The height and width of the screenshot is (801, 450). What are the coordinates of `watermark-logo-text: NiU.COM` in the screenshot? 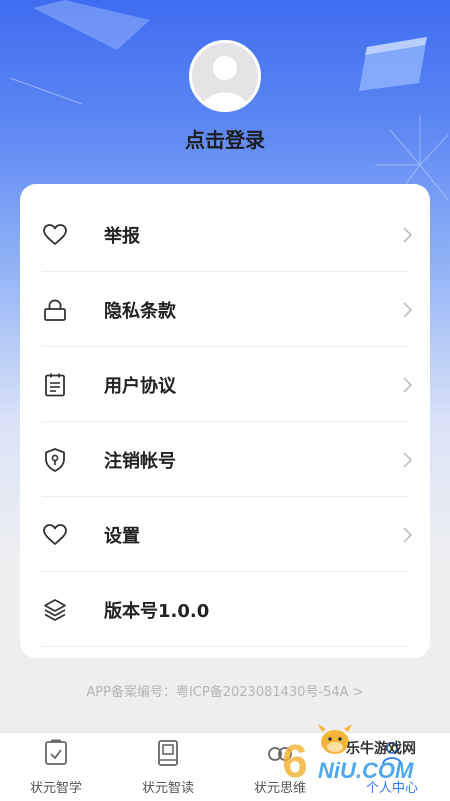 It's located at (366, 770).